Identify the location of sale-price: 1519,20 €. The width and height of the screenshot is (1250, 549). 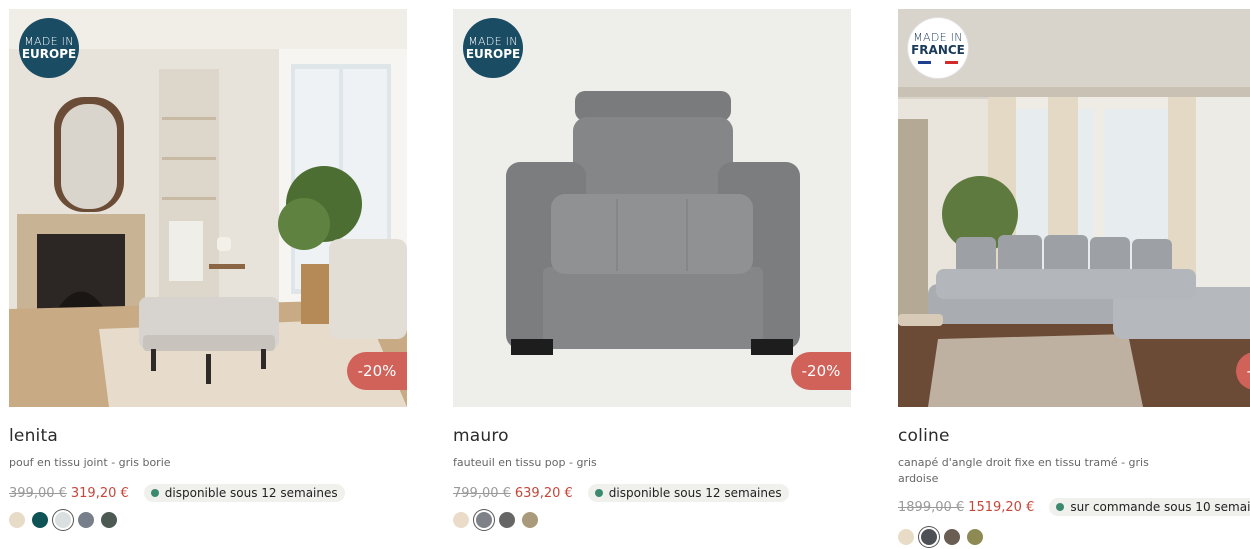
(1001, 507).